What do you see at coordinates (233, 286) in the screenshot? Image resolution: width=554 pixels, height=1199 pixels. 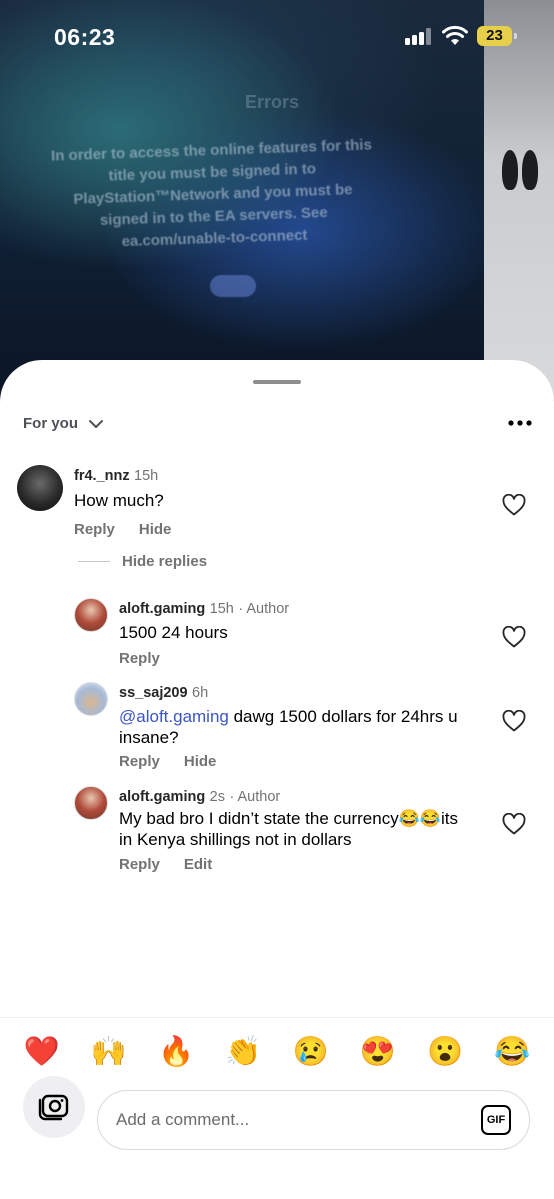 I see `tv-ok-button` at bounding box center [233, 286].